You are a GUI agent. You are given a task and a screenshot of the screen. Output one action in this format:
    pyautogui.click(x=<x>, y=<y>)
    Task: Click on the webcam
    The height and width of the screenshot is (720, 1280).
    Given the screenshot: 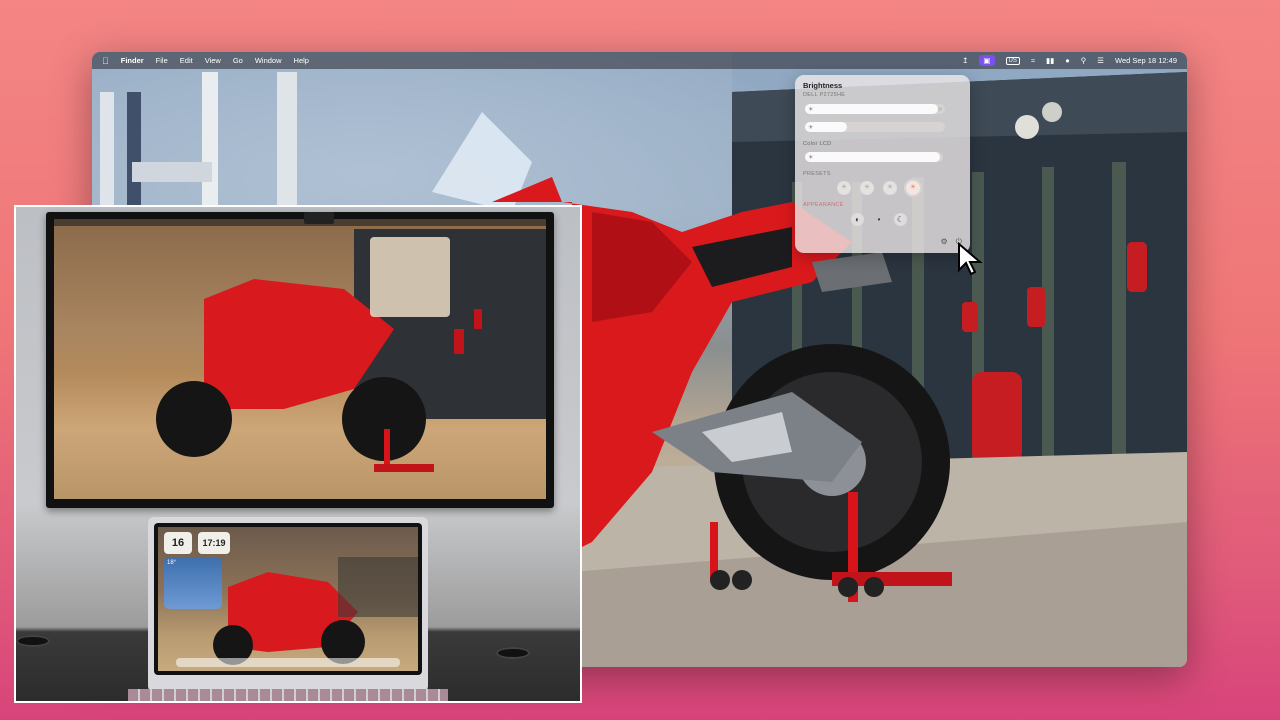 What is the action you would take?
    pyautogui.click(x=319, y=218)
    